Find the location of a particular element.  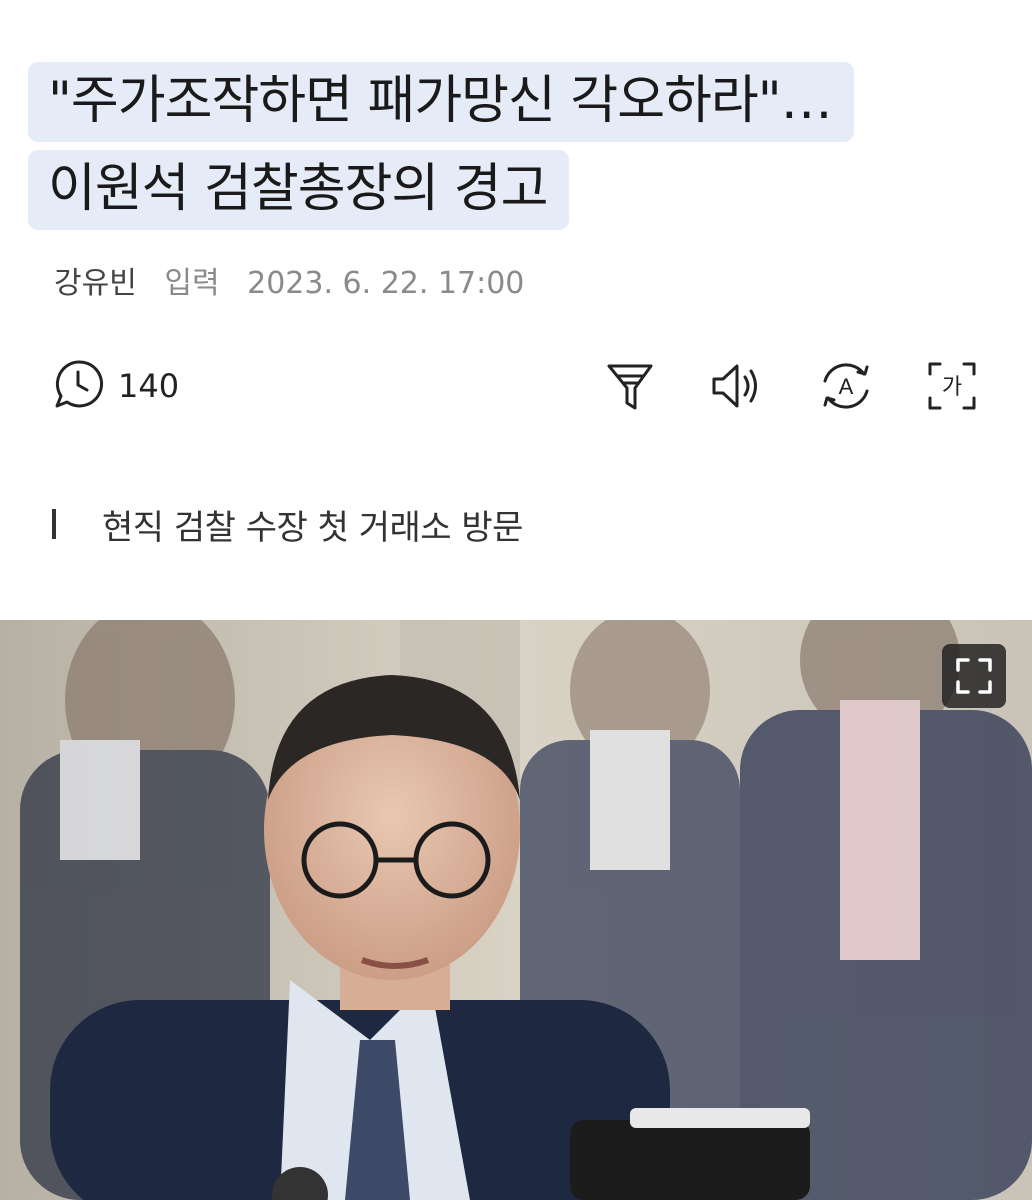

translate-icon: A is located at coordinates (846, 391).